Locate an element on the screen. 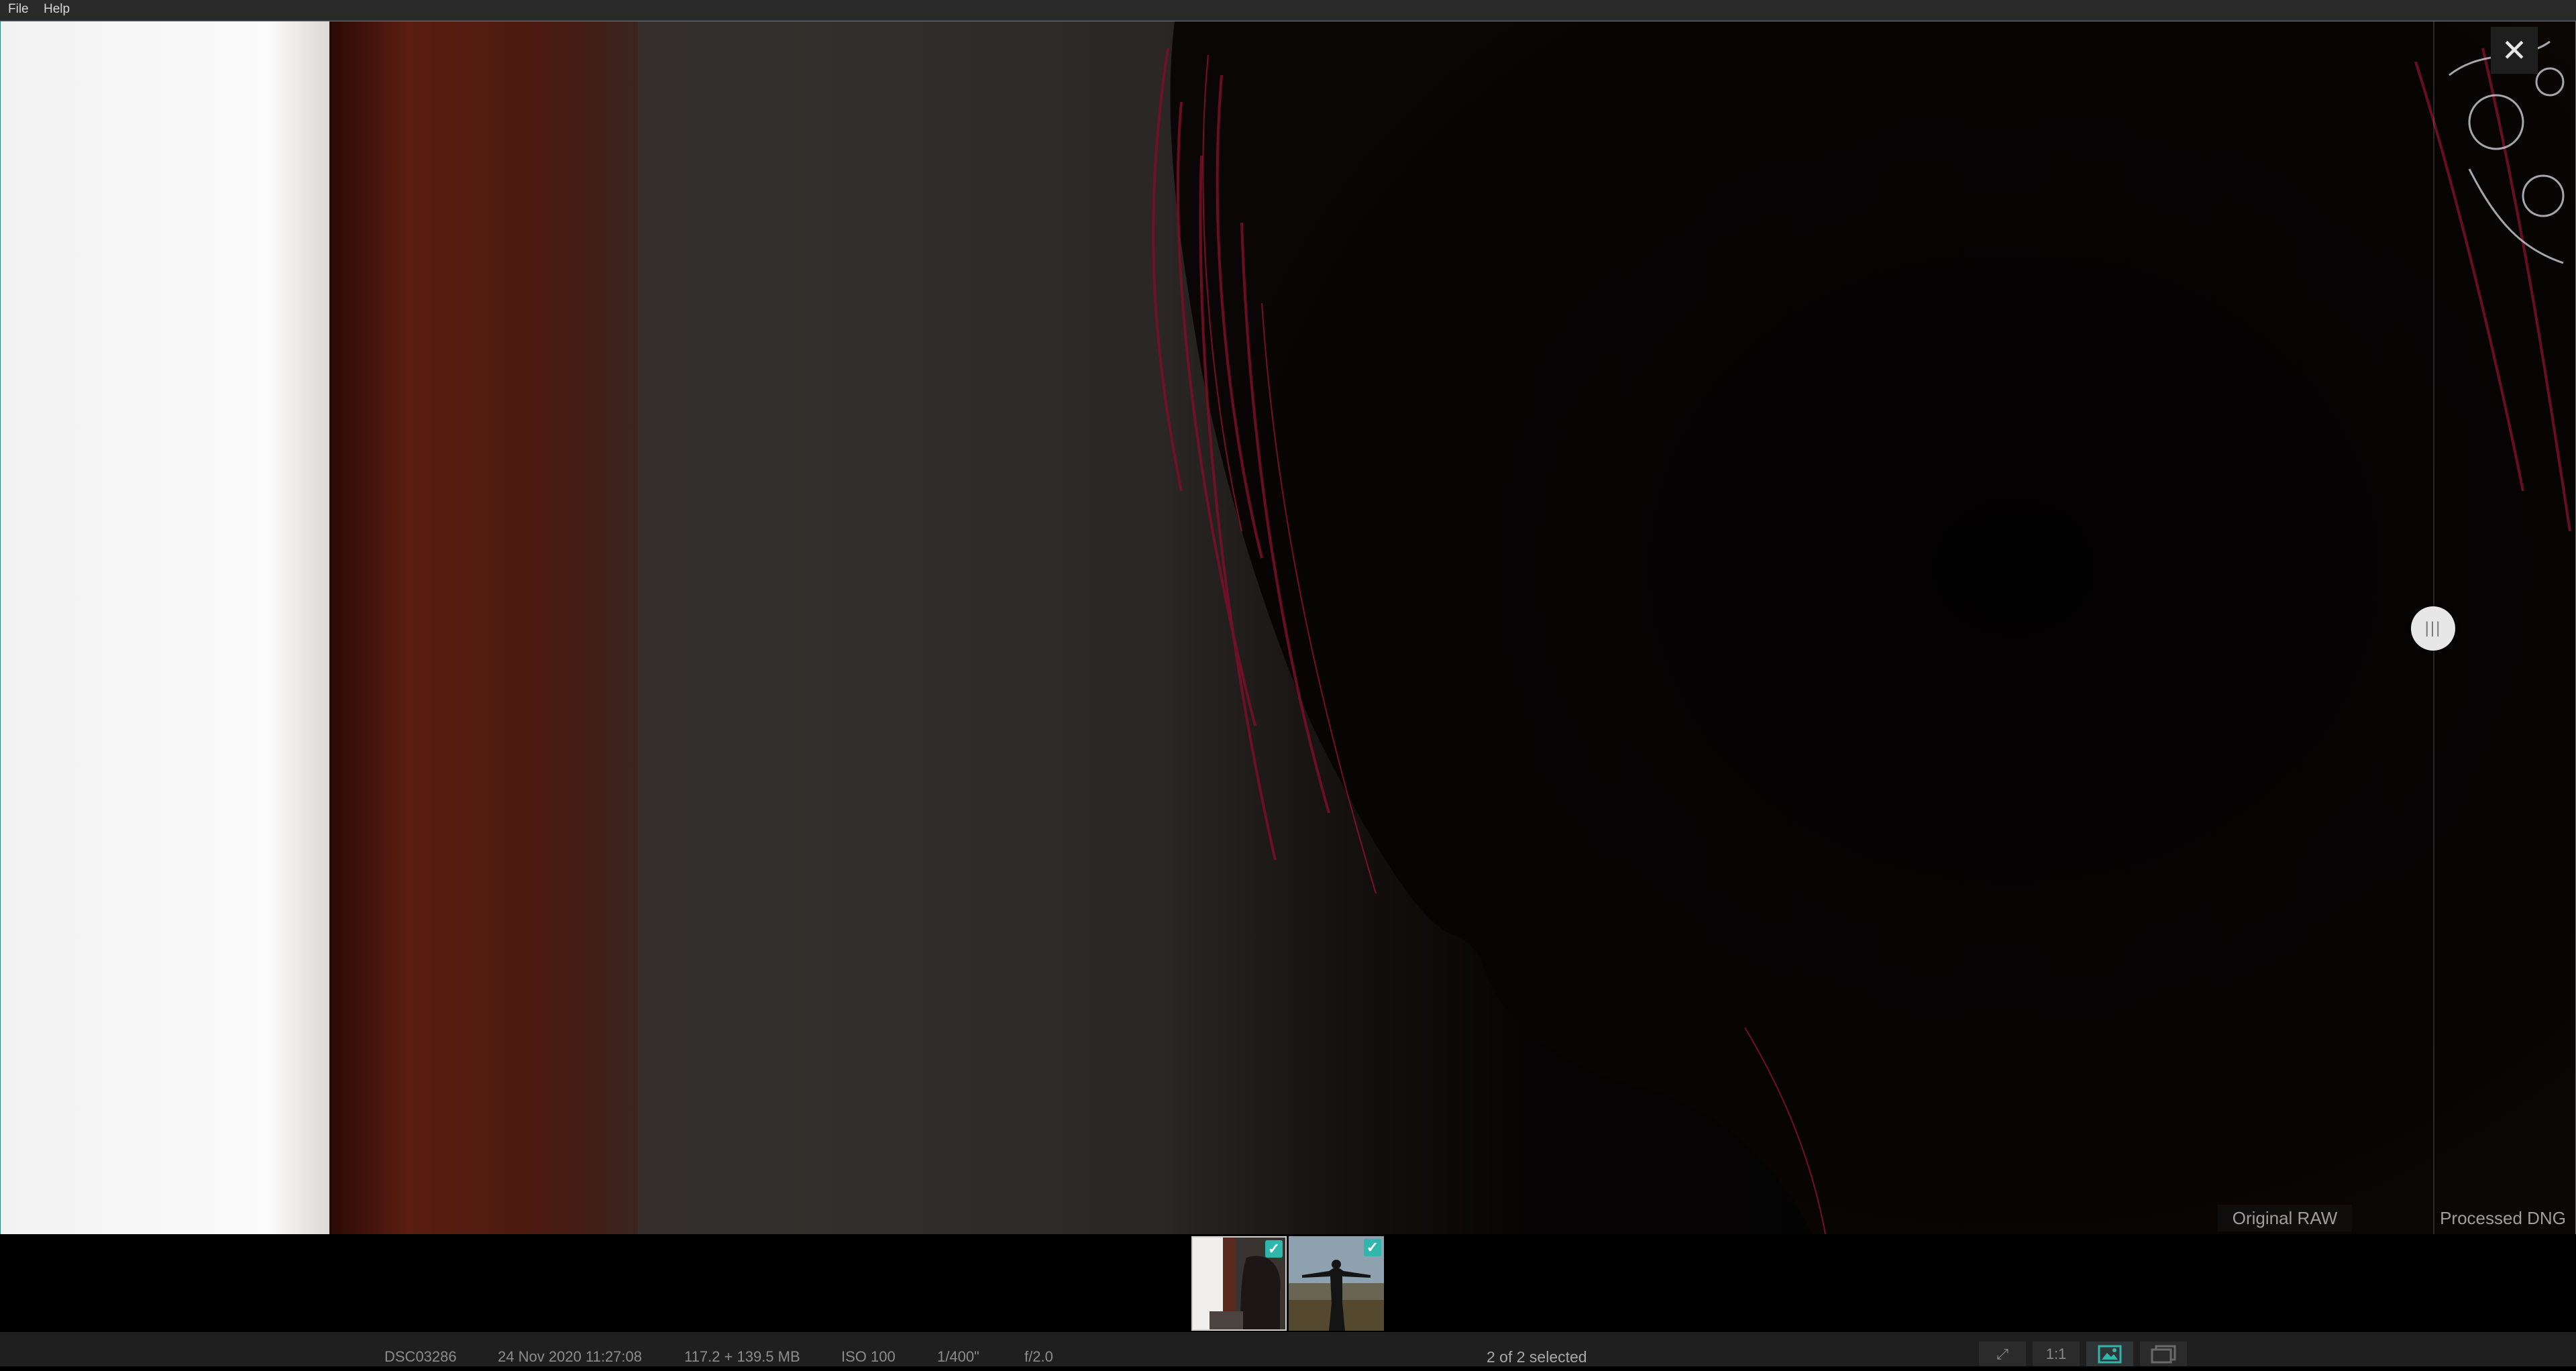 This screenshot has height=1371, width=2576. zoom-1-1-button: 1:1 is located at coordinates (2056, 1353).